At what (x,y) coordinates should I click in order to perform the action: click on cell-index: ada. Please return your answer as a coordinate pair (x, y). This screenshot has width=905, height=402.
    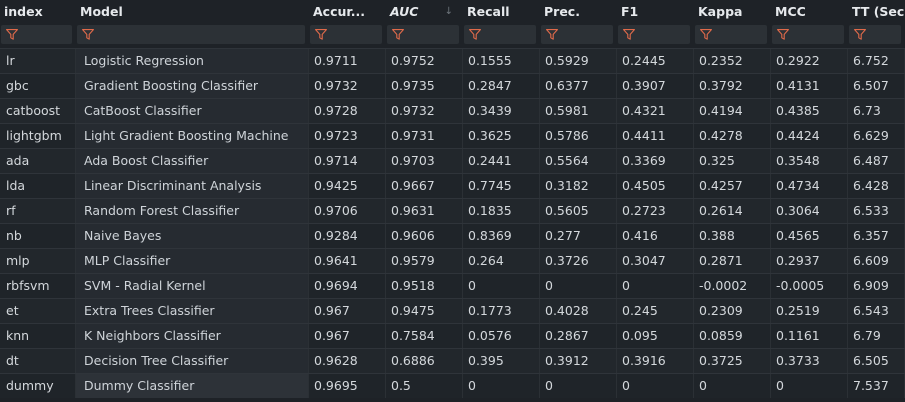
    Looking at the image, I should click on (38, 161).